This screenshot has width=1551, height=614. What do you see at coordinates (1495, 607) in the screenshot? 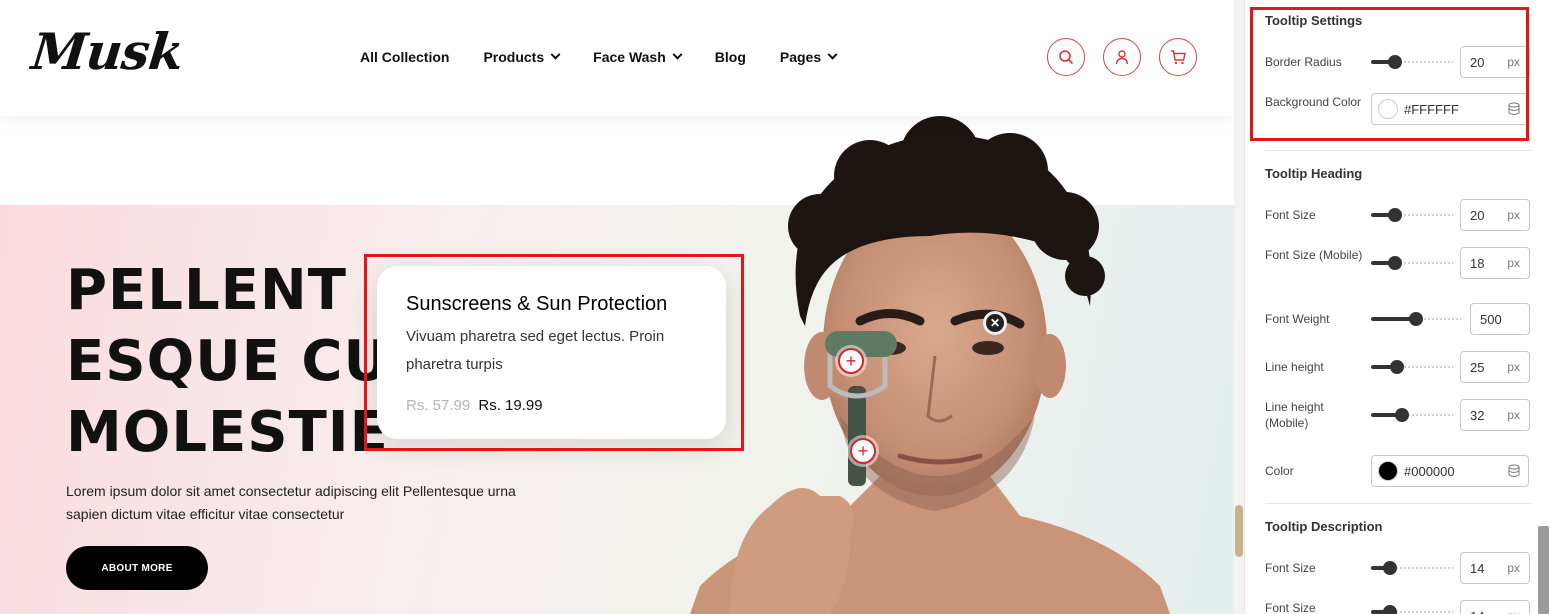
I see `description-font-size-mobile-input: 14px` at bounding box center [1495, 607].